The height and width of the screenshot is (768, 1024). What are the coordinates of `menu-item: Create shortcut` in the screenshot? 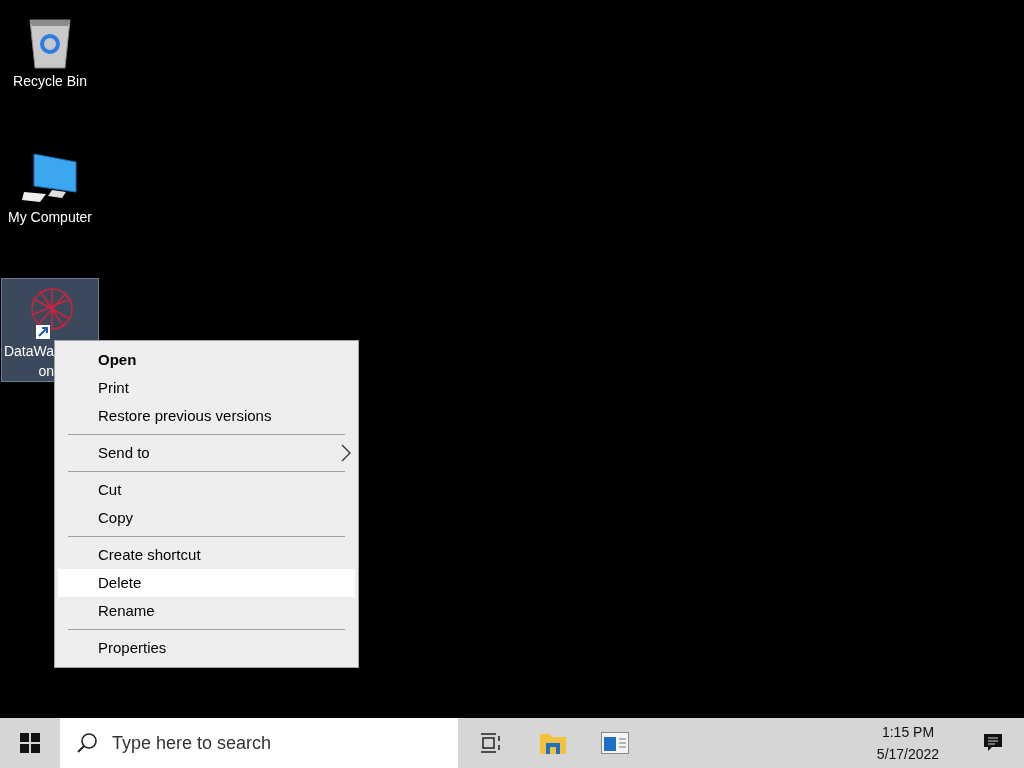 It's located at (206, 555).